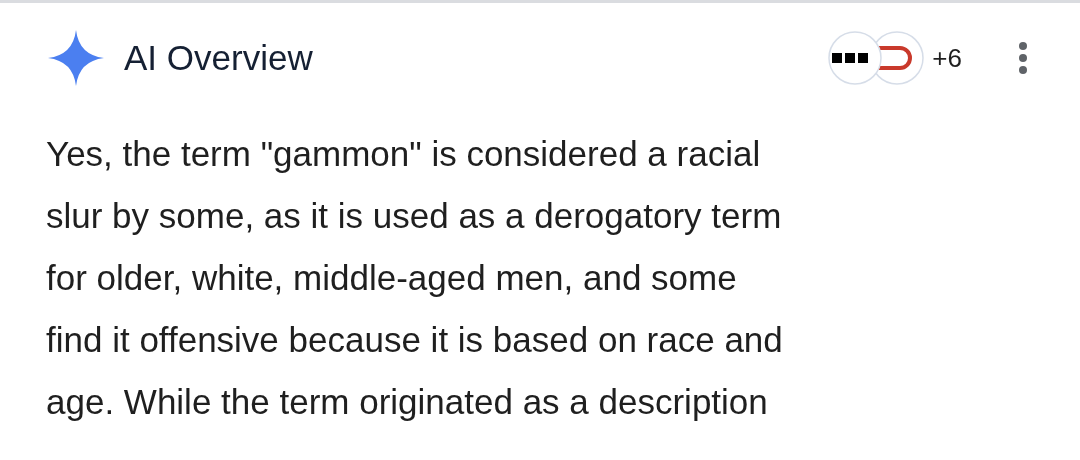 This screenshot has width=1080, height=460. What do you see at coordinates (1023, 58) in the screenshot?
I see `more-options-icon` at bounding box center [1023, 58].